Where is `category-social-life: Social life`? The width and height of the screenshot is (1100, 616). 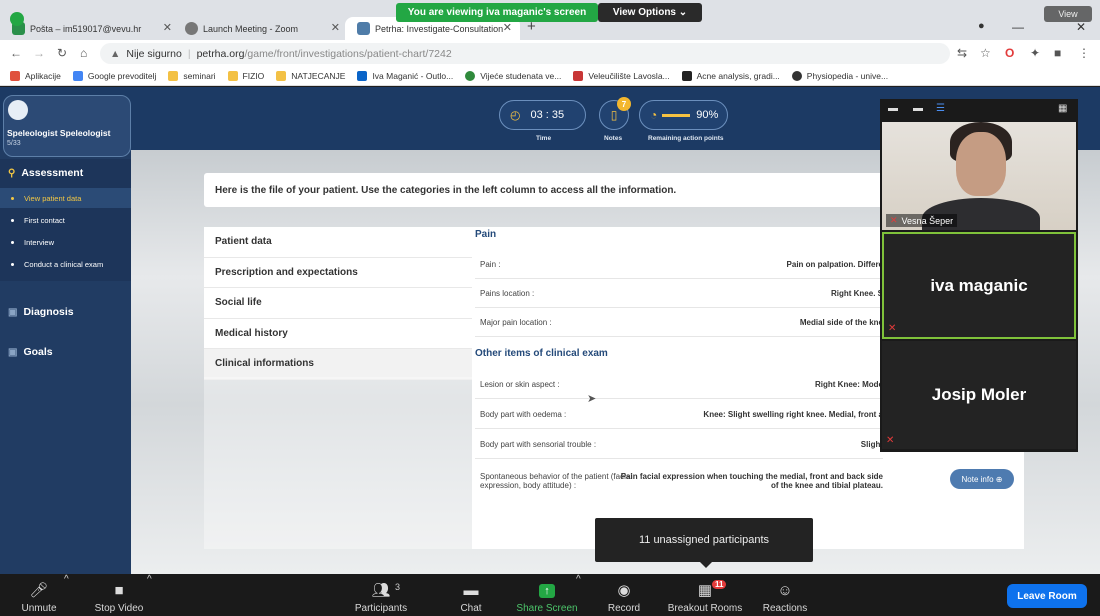 category-social-life: Social life is located at coordinates (338, 303).